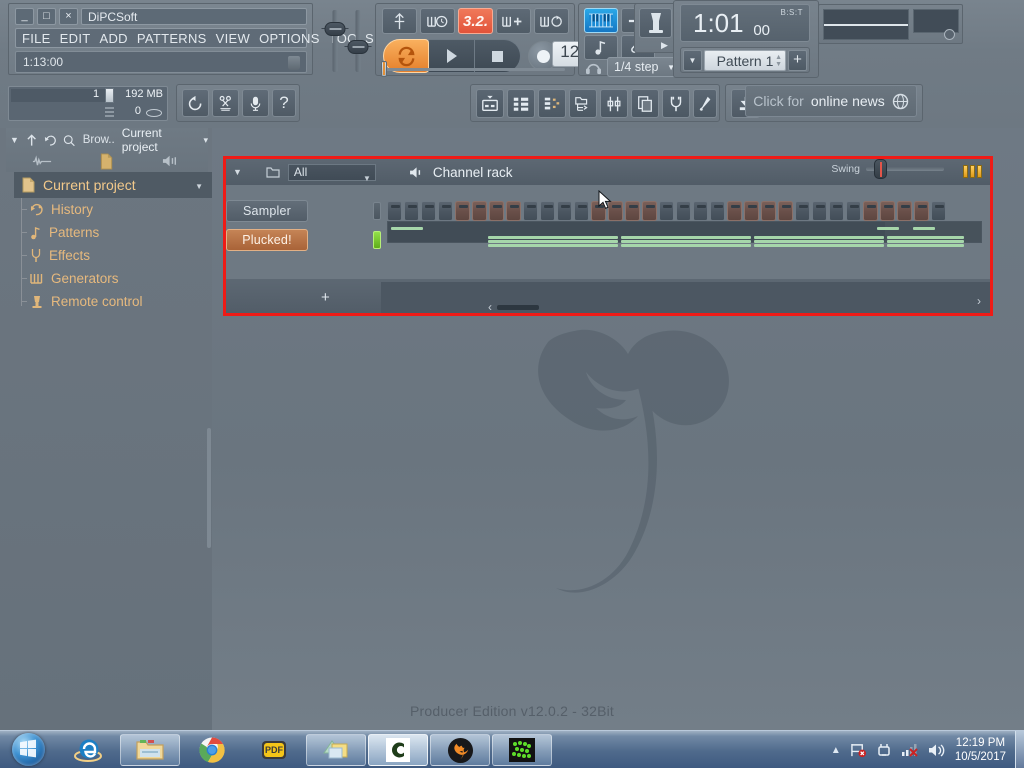 The image size is (1024, 768). Describe the element at coordinates (113, 255) in the screenshot. I see `tree-item-effects: Effects` at that location.